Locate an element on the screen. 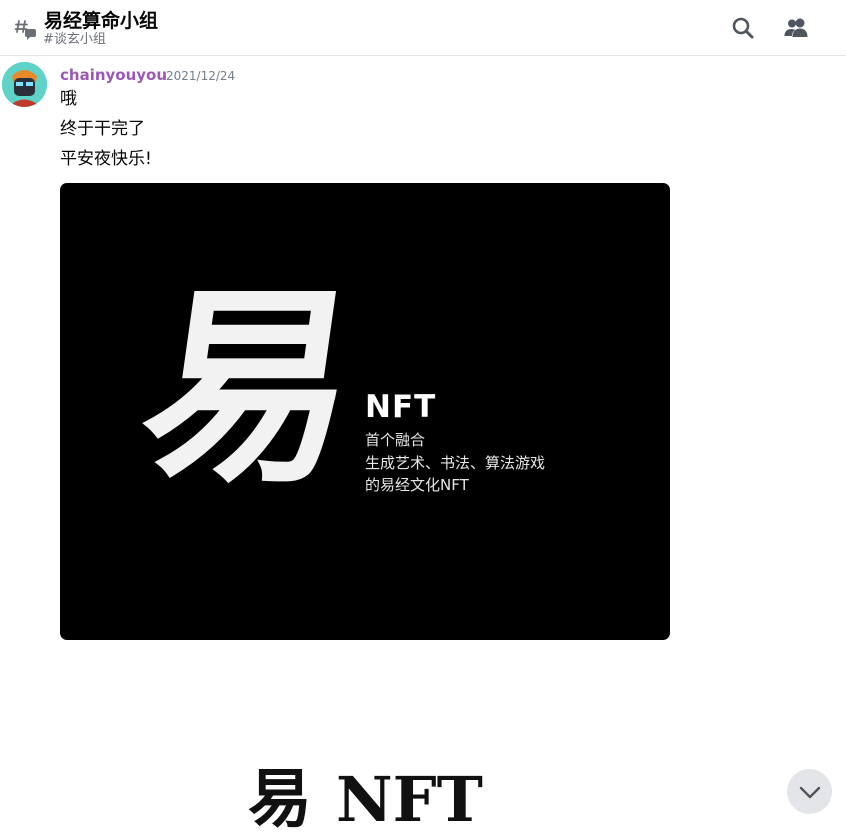 Image resolution: width=846 pixels, height=837 pixels. channel-title: 易经算命小组 is located at coordinates (101, 21).